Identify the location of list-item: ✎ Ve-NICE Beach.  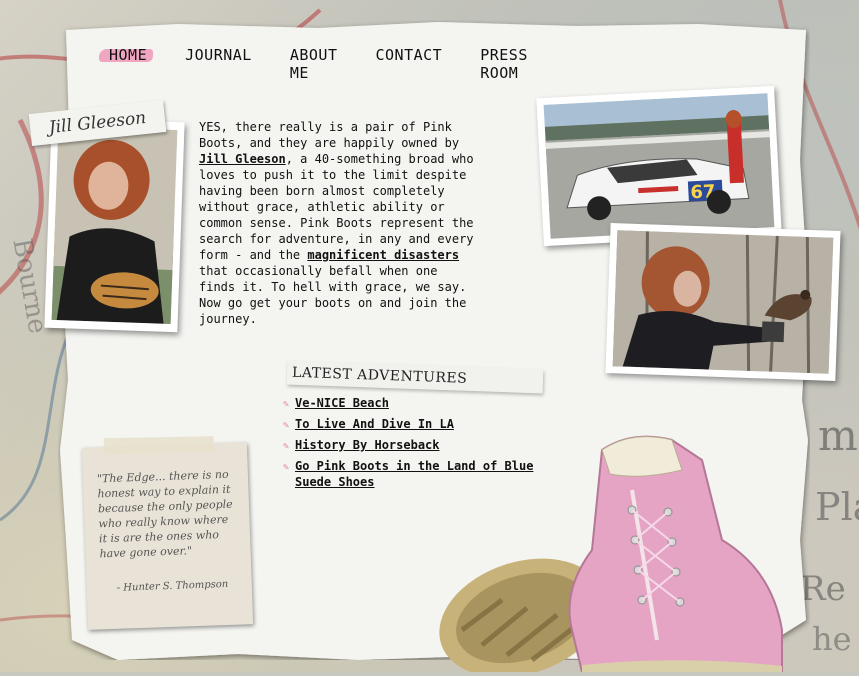
(413, 403).